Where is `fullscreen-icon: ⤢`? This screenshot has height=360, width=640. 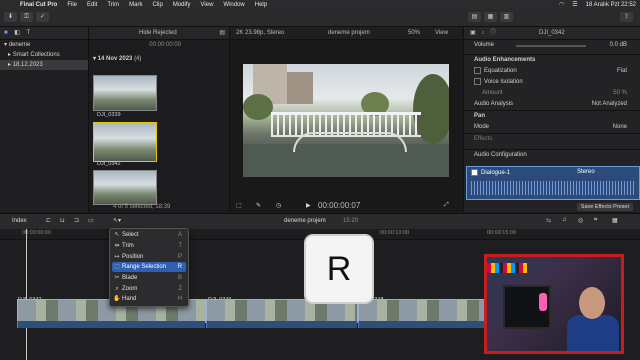
fullscreen-icon: ⤢ is located at coordinates (446, 205).